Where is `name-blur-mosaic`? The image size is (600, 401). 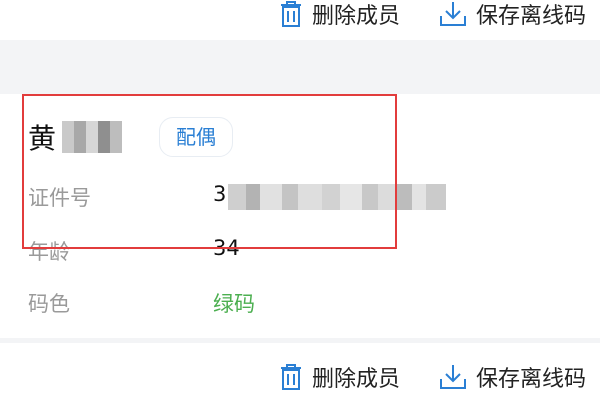
name-blur-mosaic is located at coordinates (92, 137).